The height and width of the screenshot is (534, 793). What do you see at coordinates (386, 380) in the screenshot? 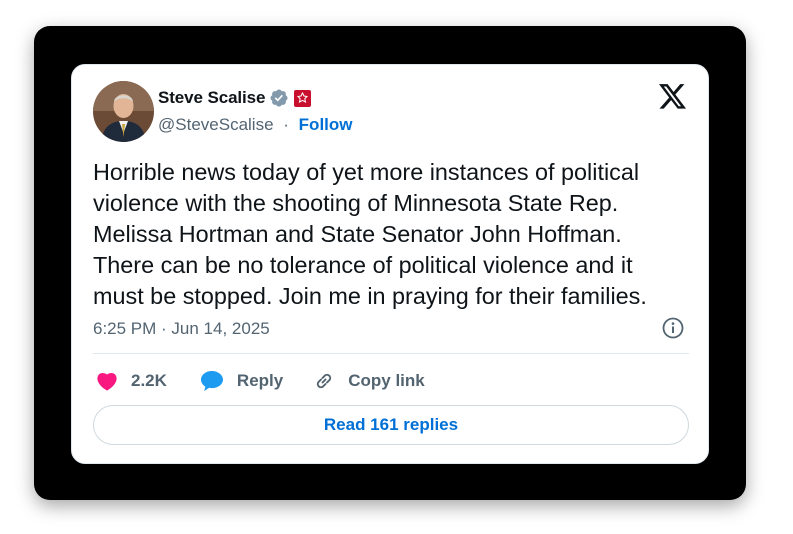
I see `copy-link-label: Copy link` at bounding box center [386, 380].